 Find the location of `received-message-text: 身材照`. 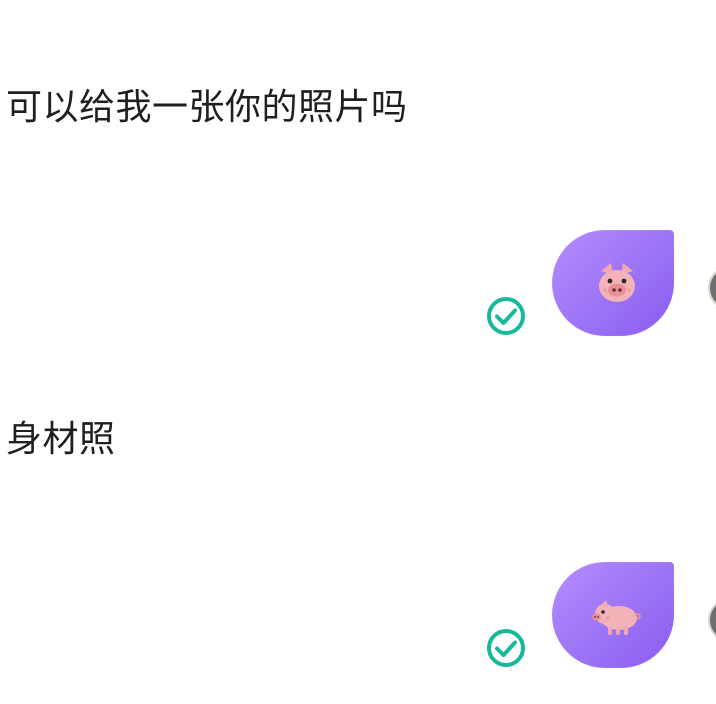

received-message-text: 身材照 is located at coordinates (61, 439).